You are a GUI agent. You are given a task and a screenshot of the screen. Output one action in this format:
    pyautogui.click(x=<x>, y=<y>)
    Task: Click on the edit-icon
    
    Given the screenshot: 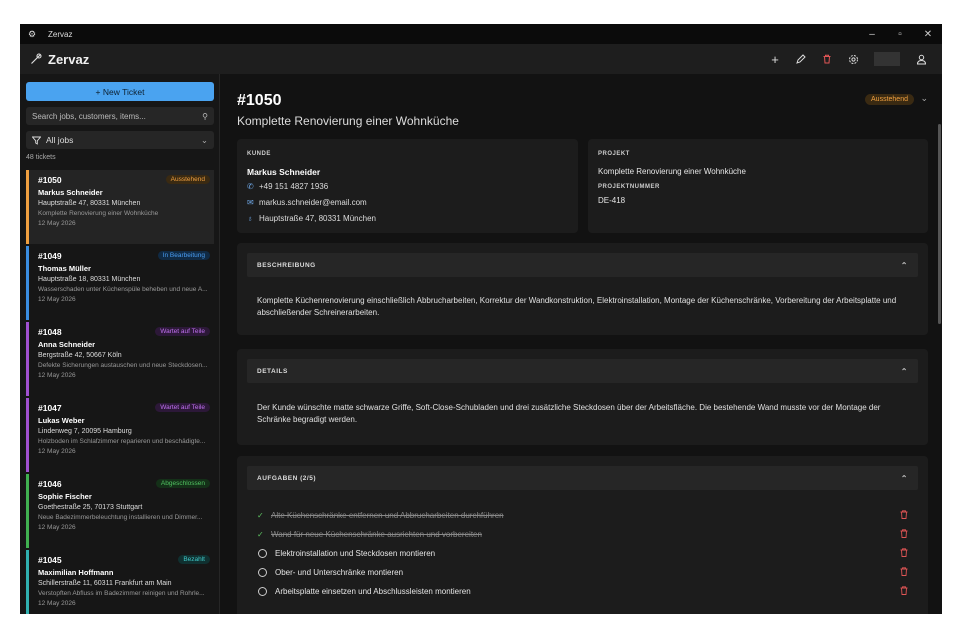 What is the action you would take?
    pyautogui.click(x=801, y=59)
    